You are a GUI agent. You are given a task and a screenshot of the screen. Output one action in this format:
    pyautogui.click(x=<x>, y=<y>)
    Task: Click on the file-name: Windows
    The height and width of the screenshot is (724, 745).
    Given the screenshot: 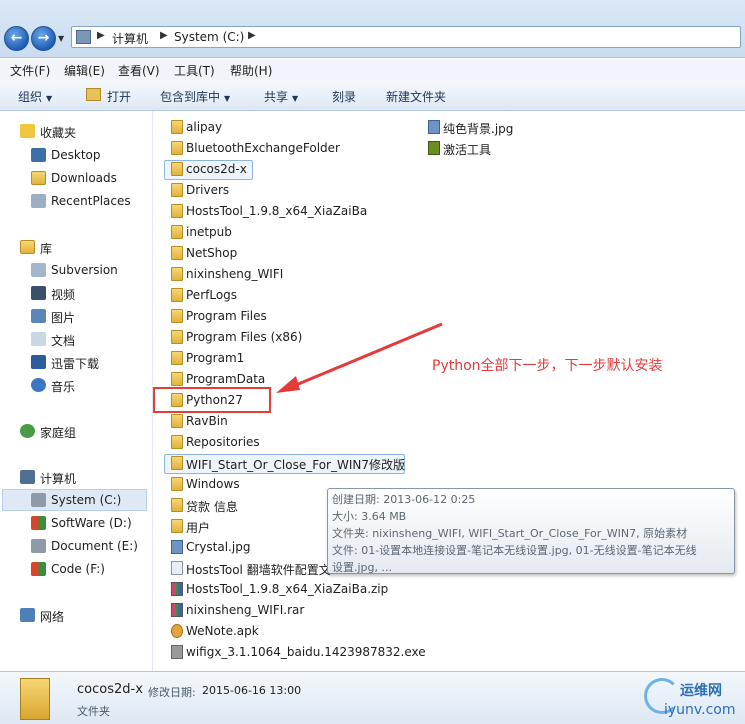 What is the action you would take?
    pyautogui.click(x=213, y=484)
    